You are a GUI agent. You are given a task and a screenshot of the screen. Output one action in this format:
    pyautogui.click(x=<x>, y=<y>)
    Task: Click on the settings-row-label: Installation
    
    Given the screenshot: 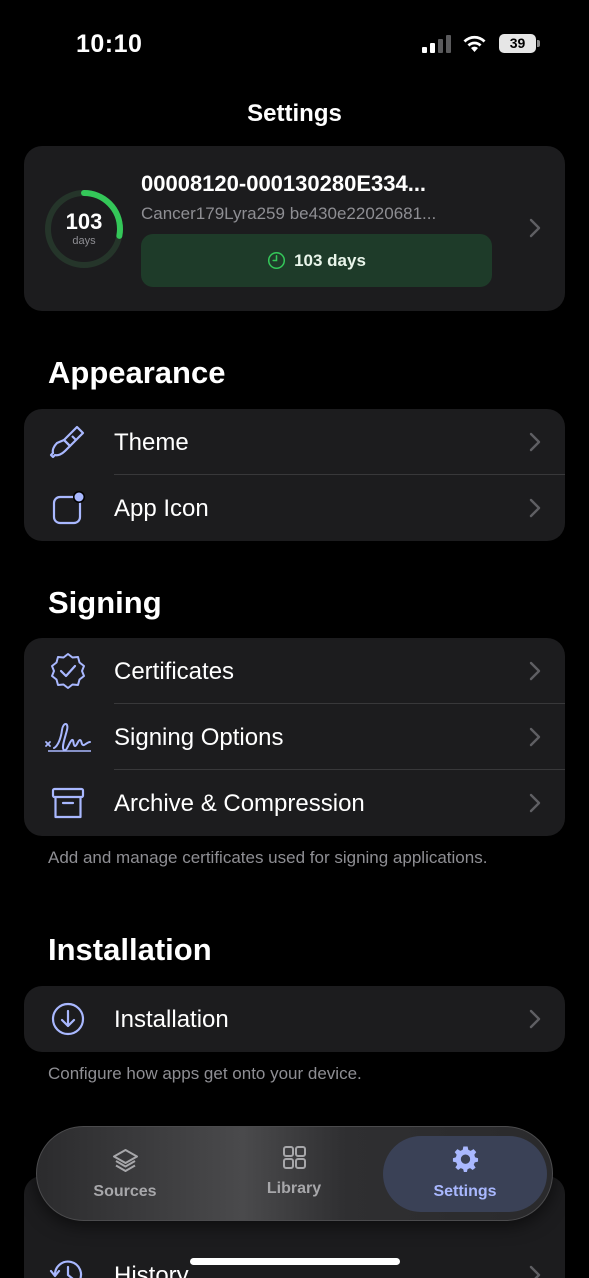 What is the action you would take?
    pyautogui.click(x=171, y=1019)
    